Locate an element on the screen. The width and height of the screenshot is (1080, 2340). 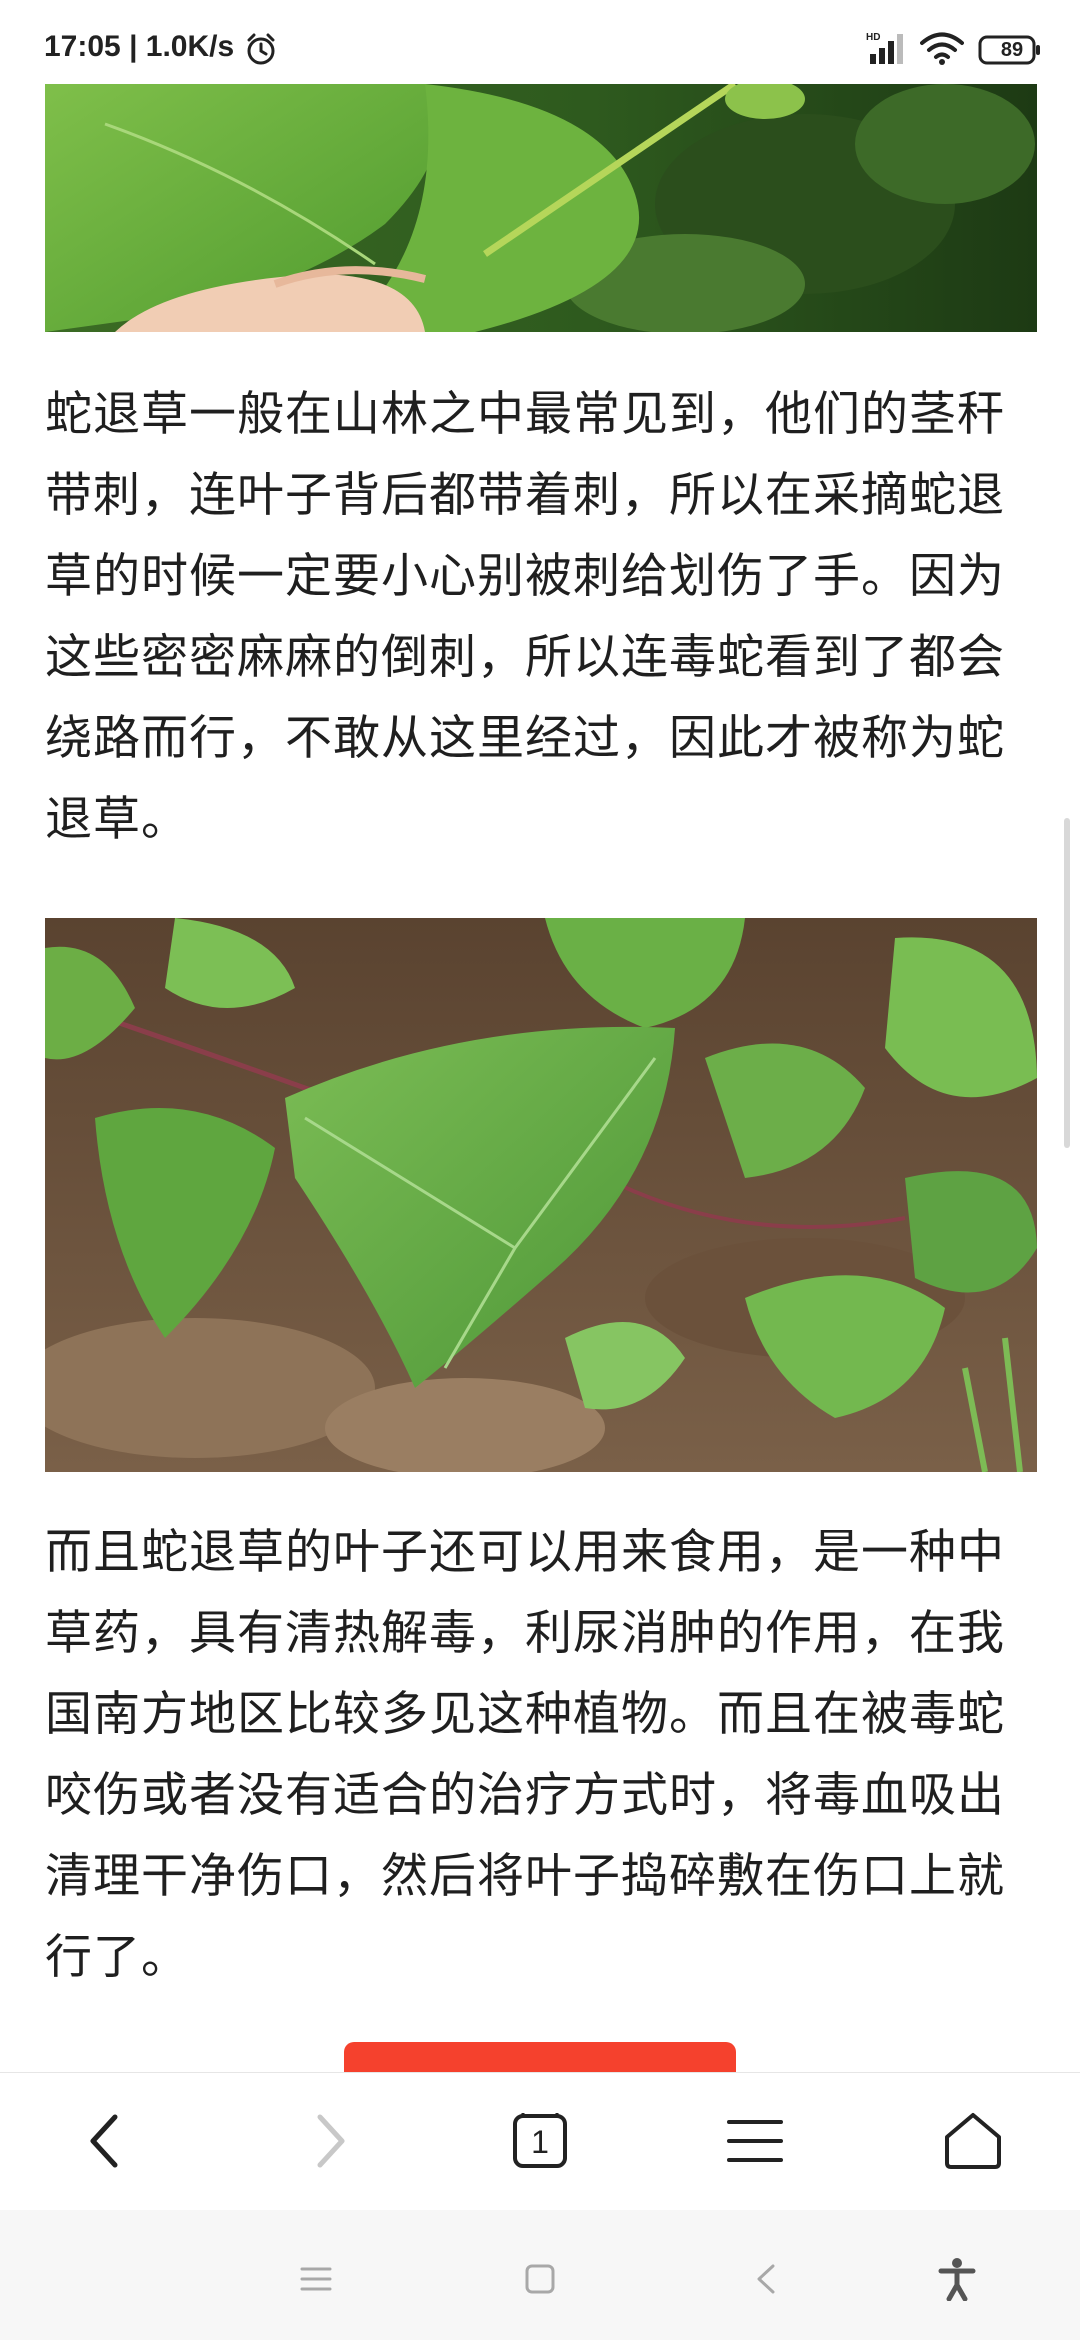
back-button is located at coordinates (105, 2142).